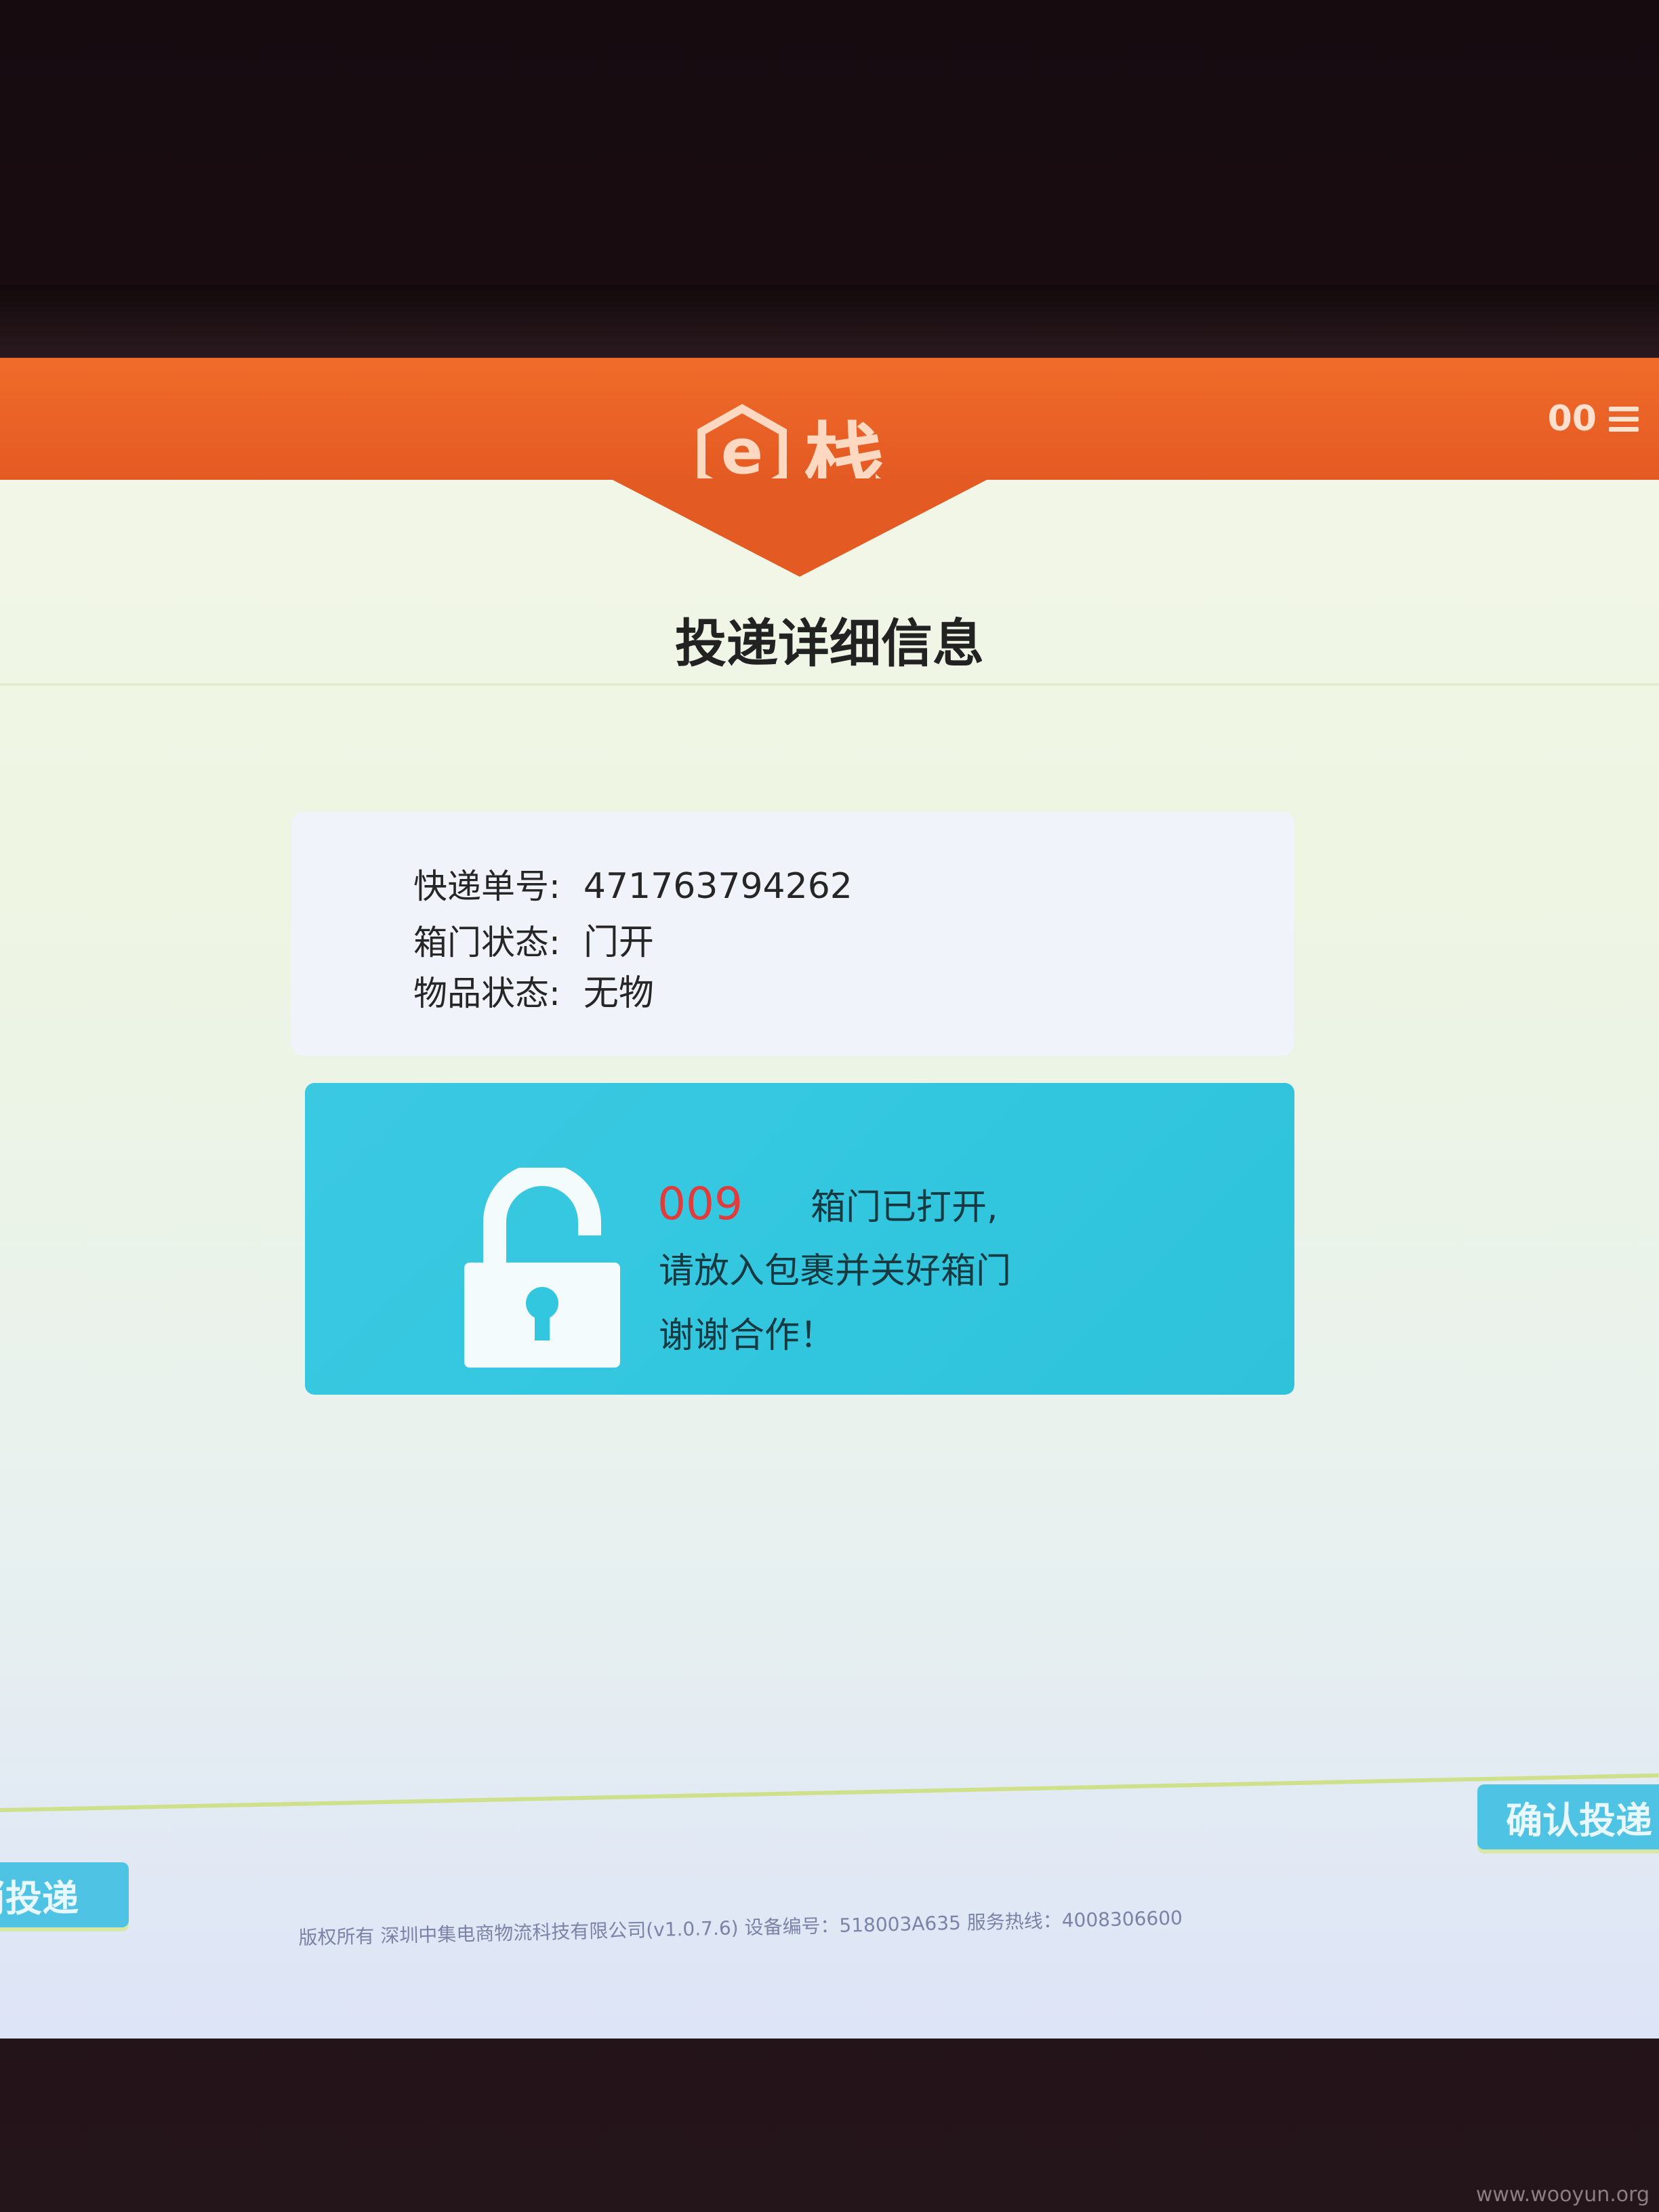  What do you see at coordinates (1568, 1817) in the screenshot?
I see `confirm-delivery-button: 确认投递` at bounding box center [1568, 1817].